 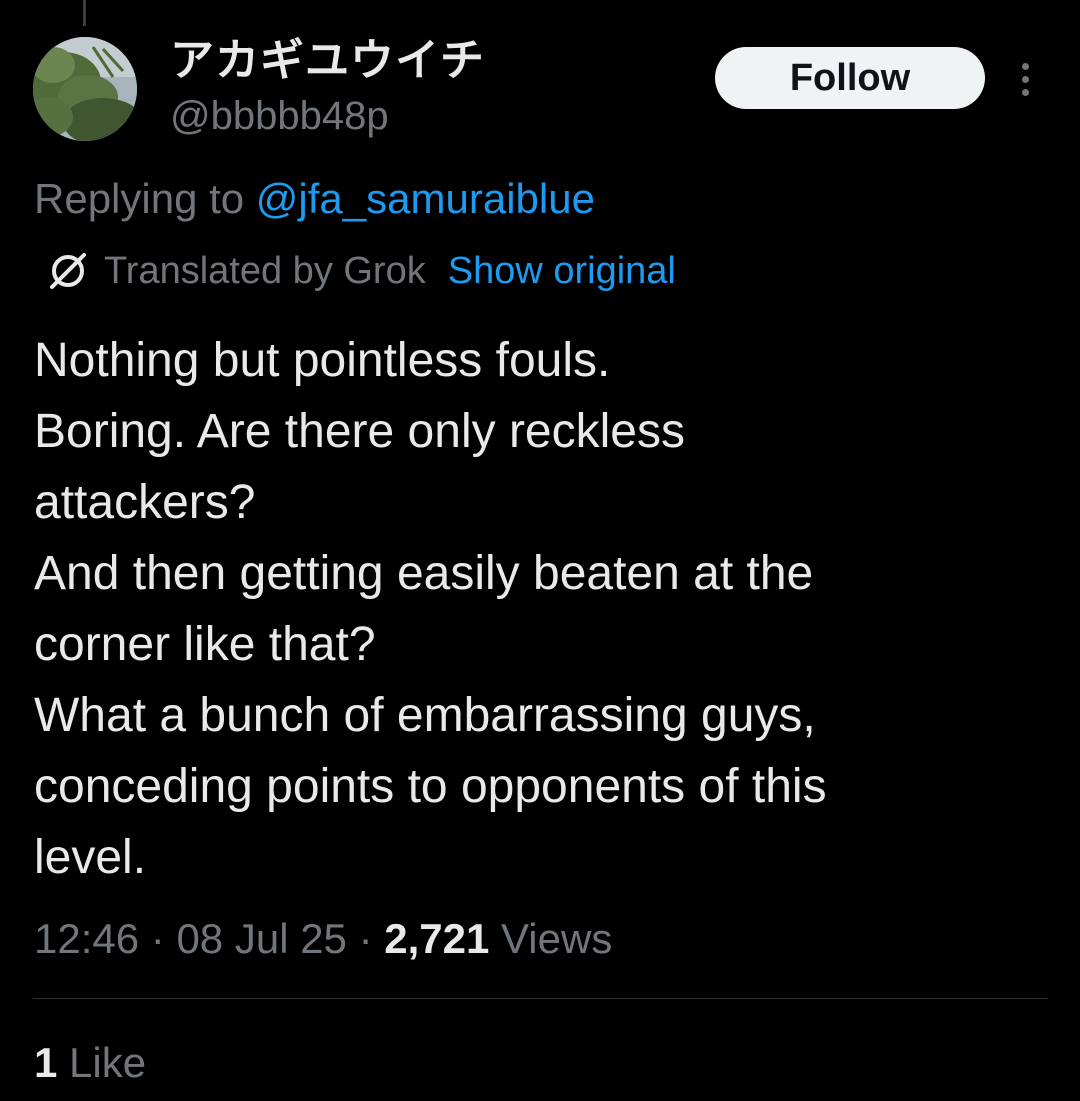 I want to click on likes-count: 1, so click(x=46, y=1062).